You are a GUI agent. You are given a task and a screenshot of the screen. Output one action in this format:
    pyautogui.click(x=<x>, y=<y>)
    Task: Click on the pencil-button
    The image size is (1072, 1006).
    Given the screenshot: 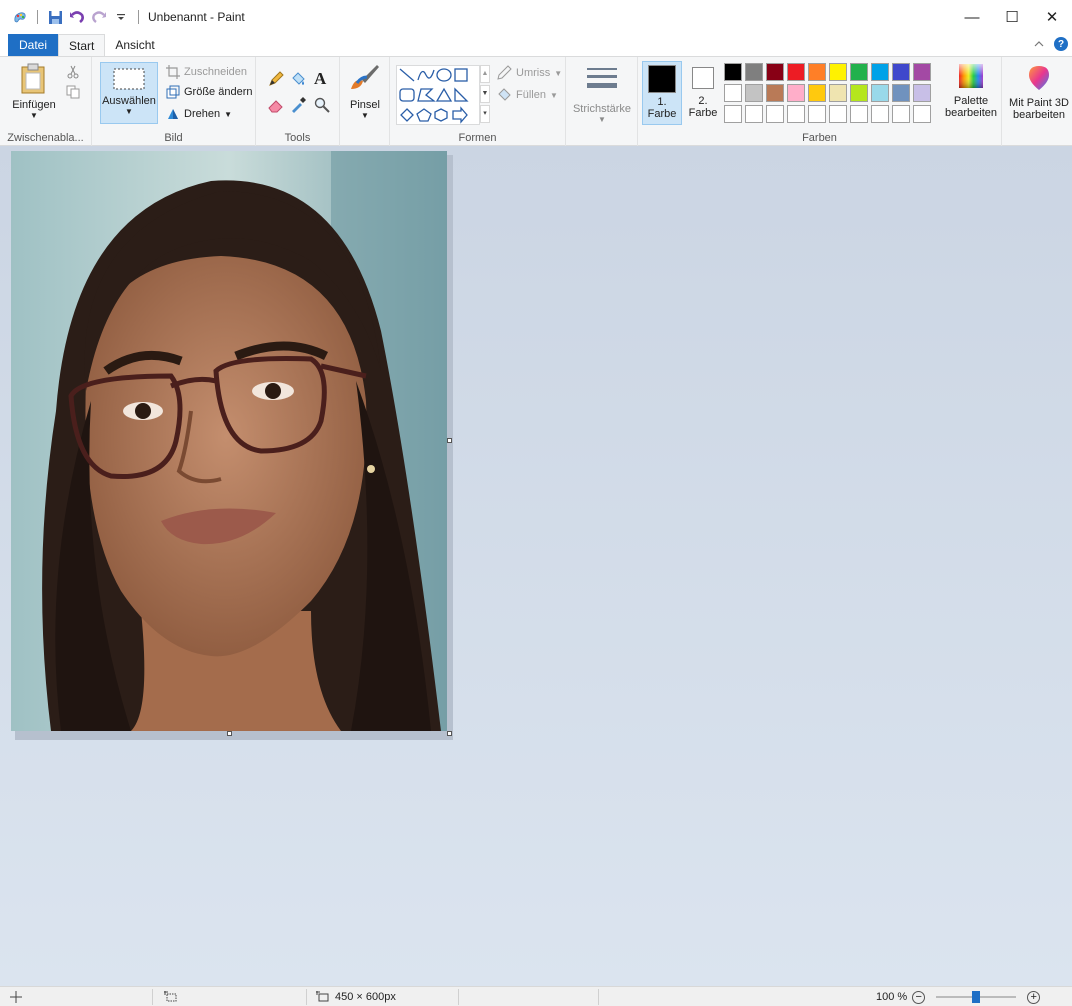 What is the action you would take?
    pyautogui.click(x=276, y=79)
    